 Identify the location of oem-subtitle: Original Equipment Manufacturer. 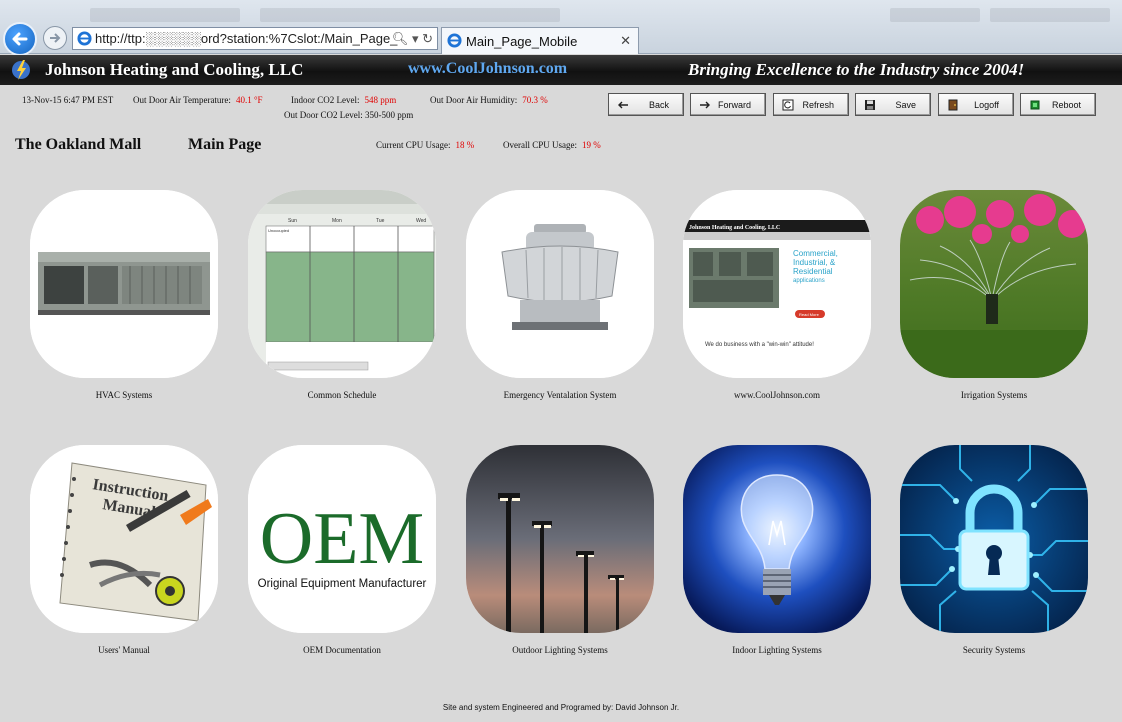
(342, 584).